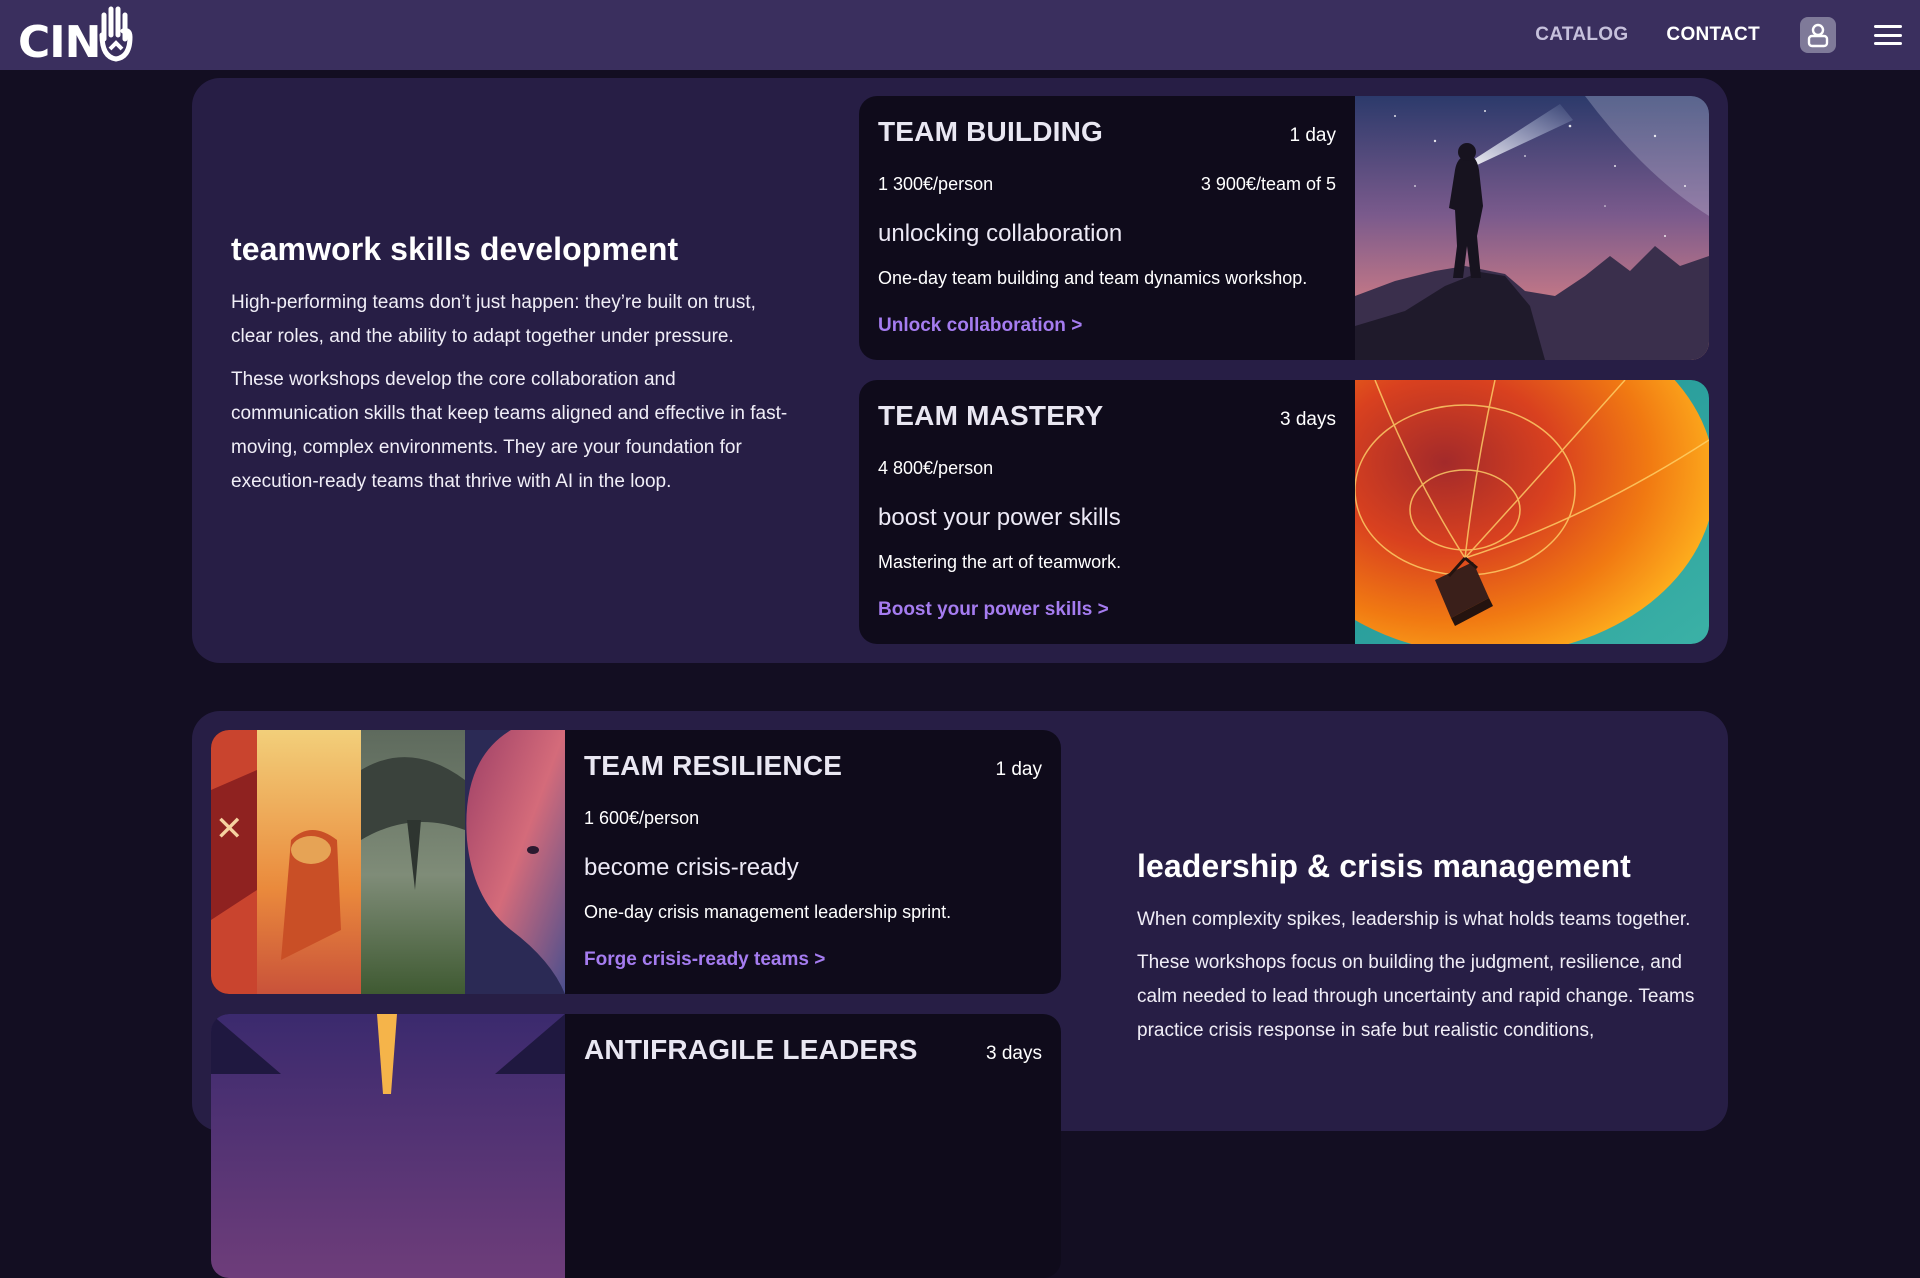  Describe the element at coordinates (999, 562) in the screenshot. I see `card-description: Mastering the art of teamwork.` at that location.